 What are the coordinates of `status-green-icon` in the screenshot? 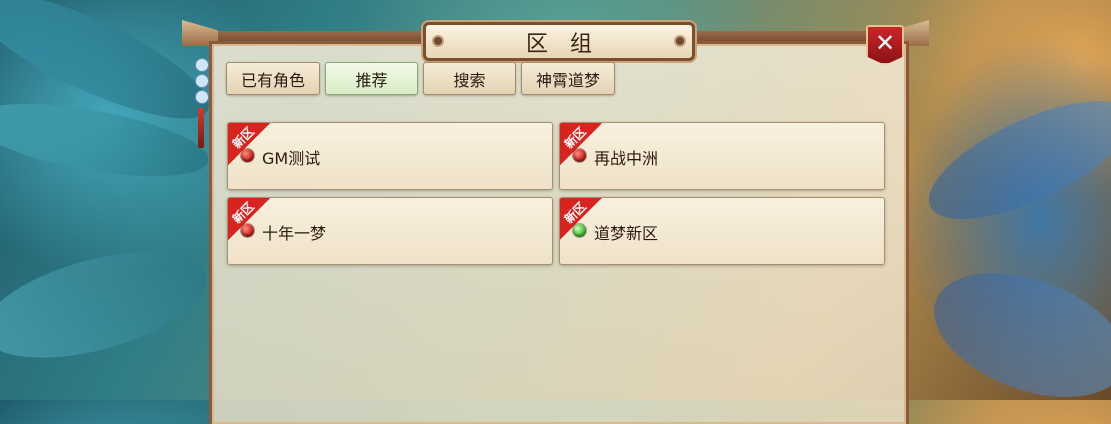 It's located at (579, 230).